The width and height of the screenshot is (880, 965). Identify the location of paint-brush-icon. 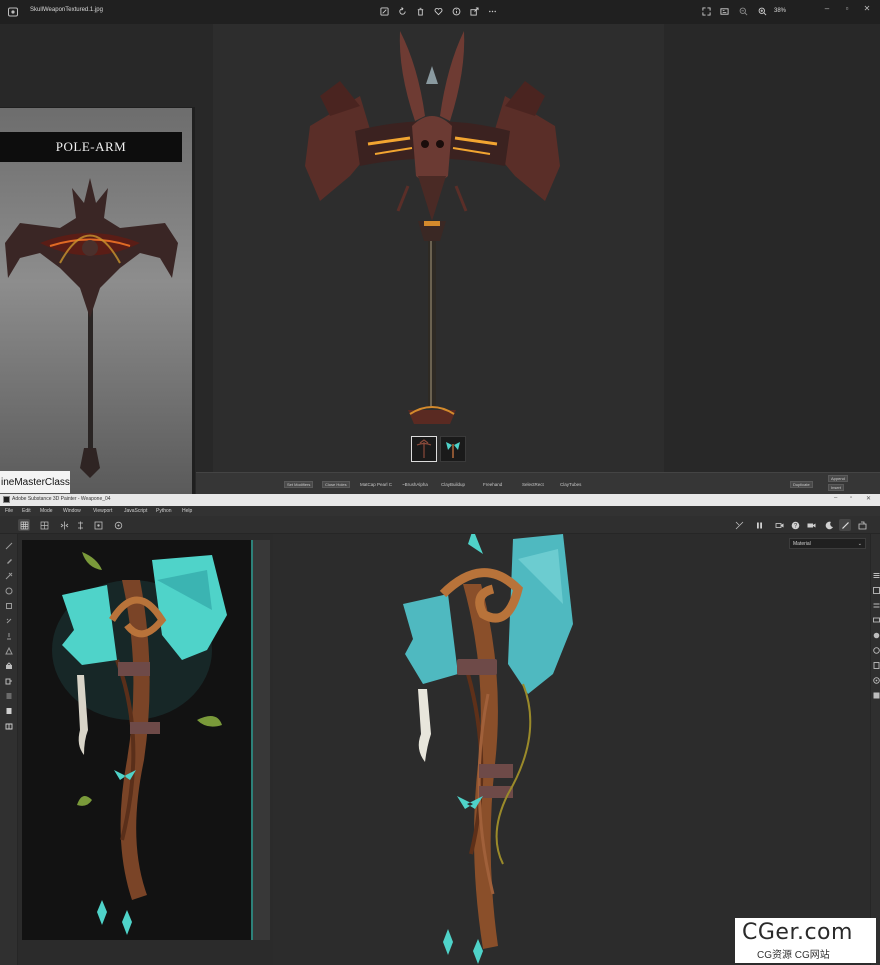
(845, 525).